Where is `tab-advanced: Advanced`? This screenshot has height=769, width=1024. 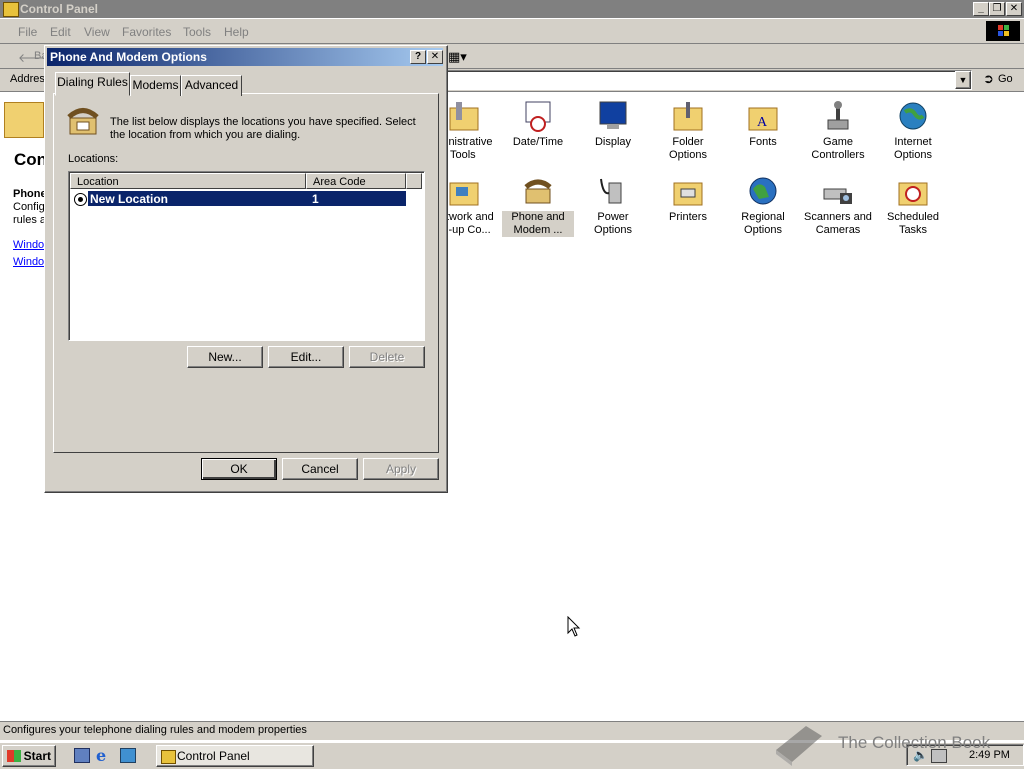 tab-advanced: Advanced is located at coordinates (211, 85).